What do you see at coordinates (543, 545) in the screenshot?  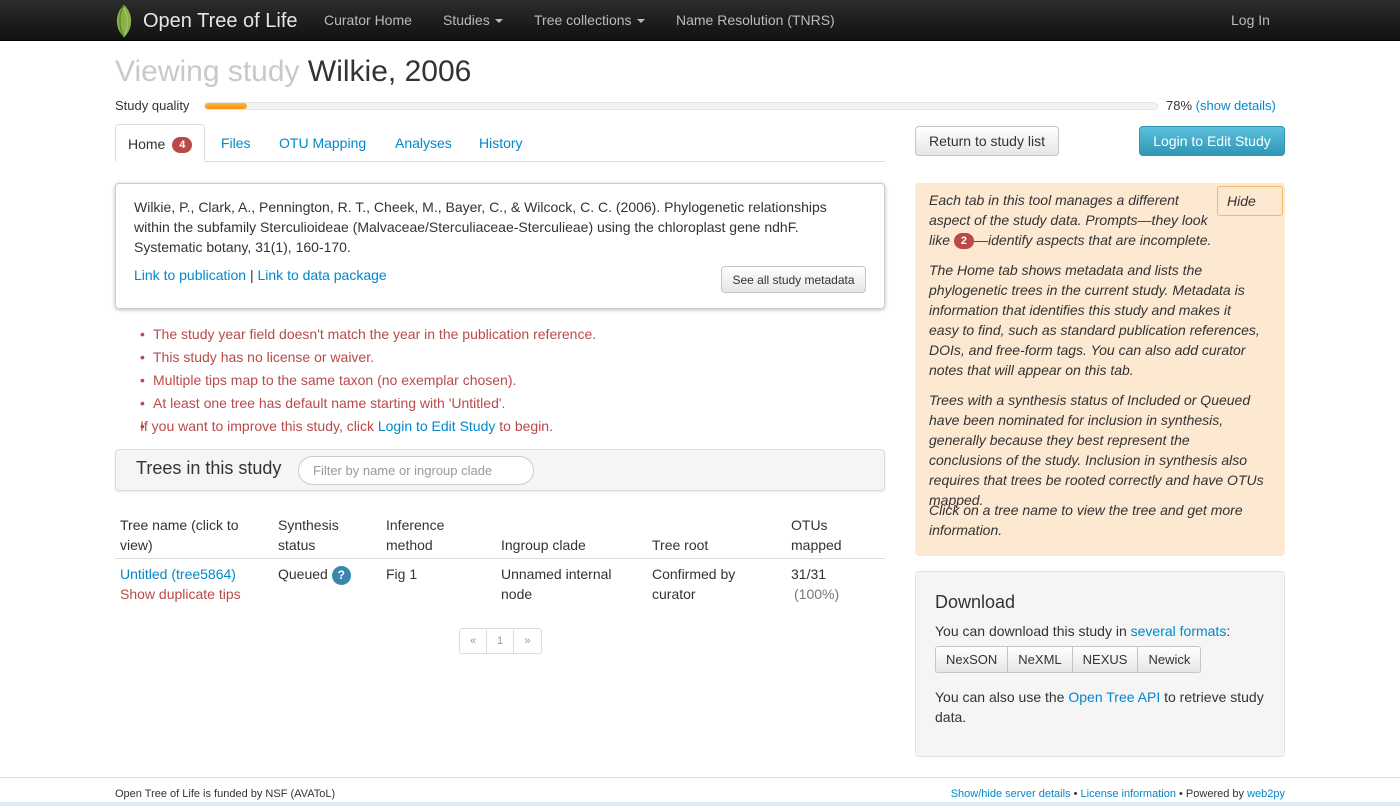 I see `column-ingroup-clade: Ingroup clade` at bounding box center [543, 545].